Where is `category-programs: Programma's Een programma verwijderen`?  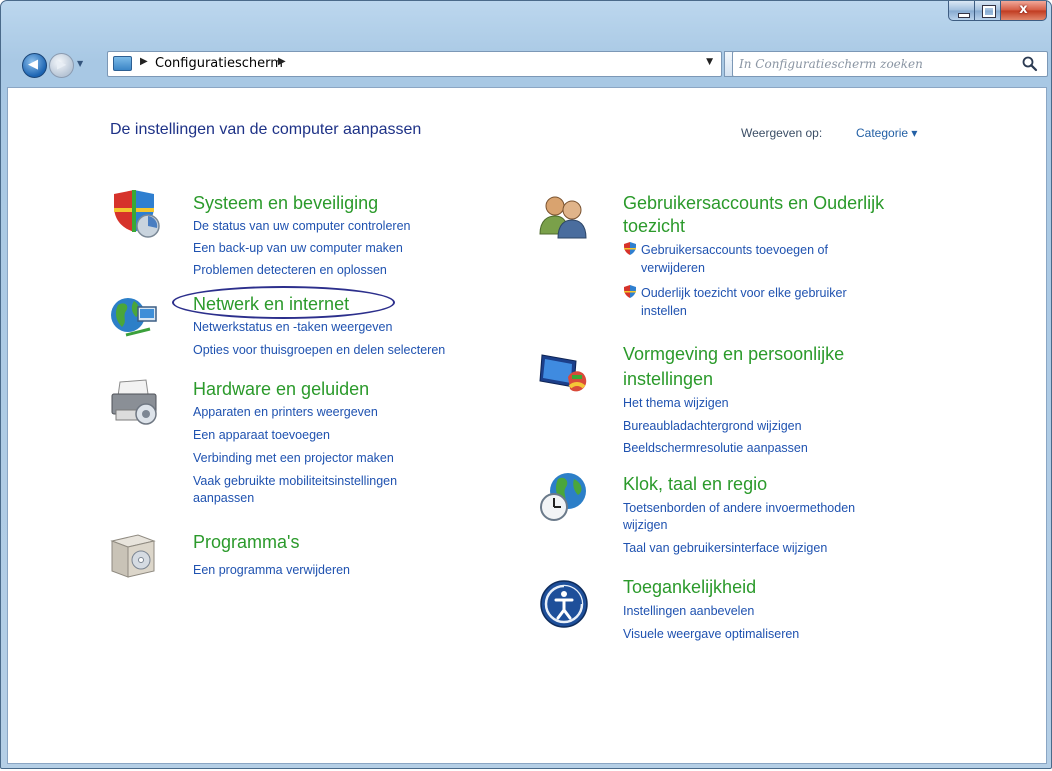 category-programs: Programma's Een programma verwijderen is located at coordinates (318, 561).